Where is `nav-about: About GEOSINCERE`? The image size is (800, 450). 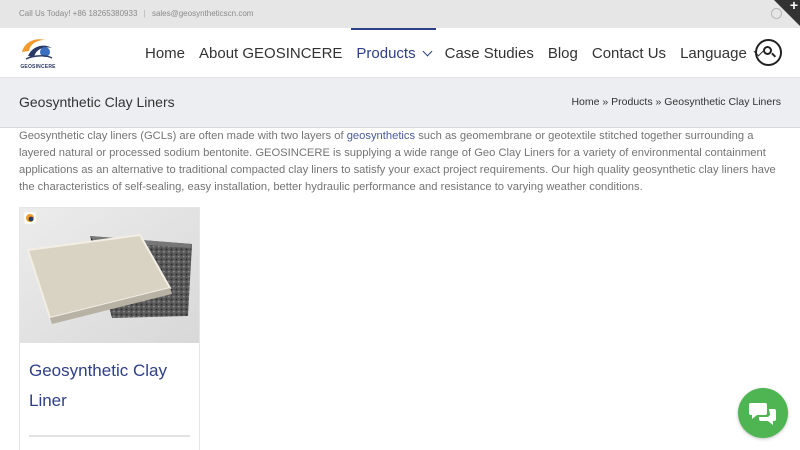 nav-about: About GEOSINCERE is located at coordinates (270, 53).